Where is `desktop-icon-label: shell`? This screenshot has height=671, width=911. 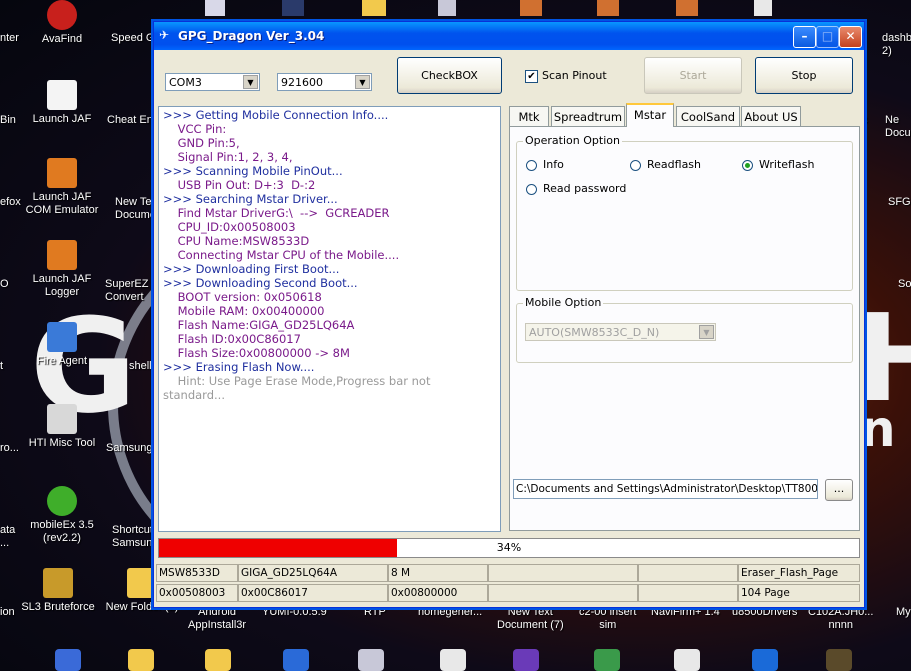
desktop-icon-label: shell is located at coordinates (140, 366).